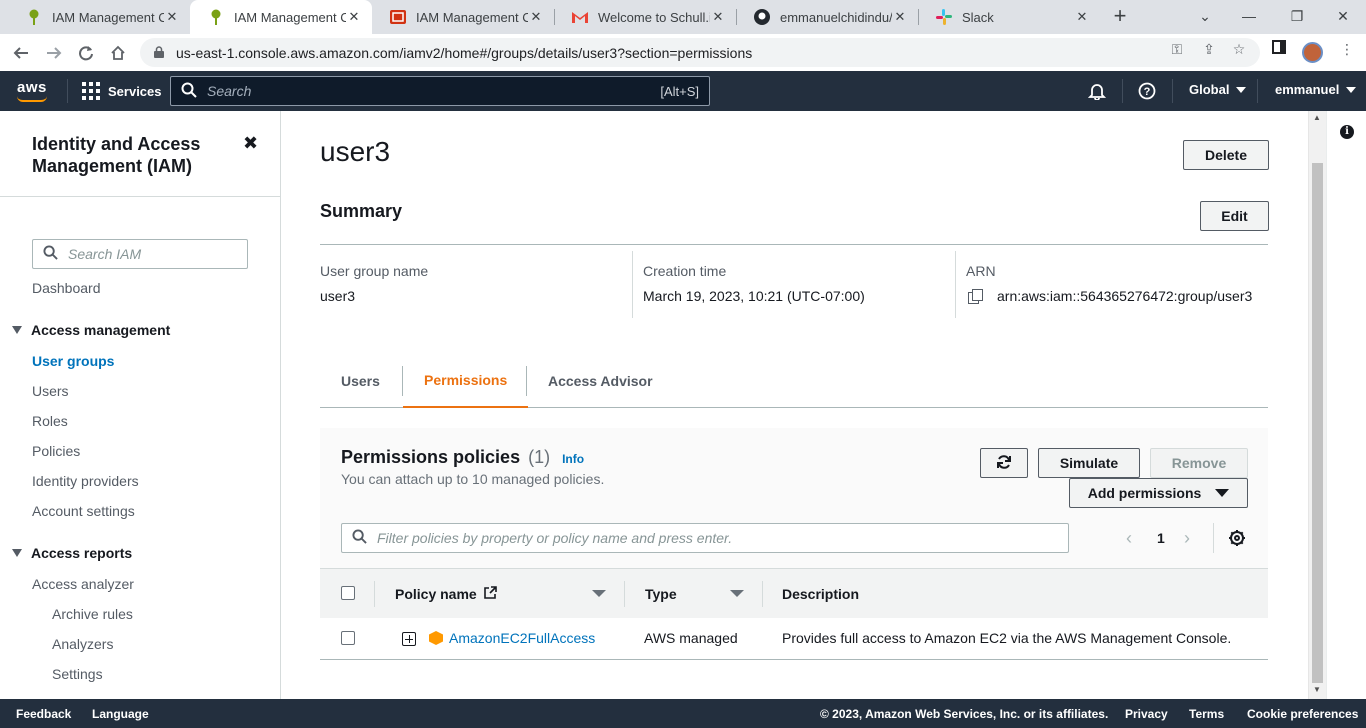  What do you see at coordinates (360, 380) in the screenshot?
I see `tab-users: Users` at bounding box center [360, 380].